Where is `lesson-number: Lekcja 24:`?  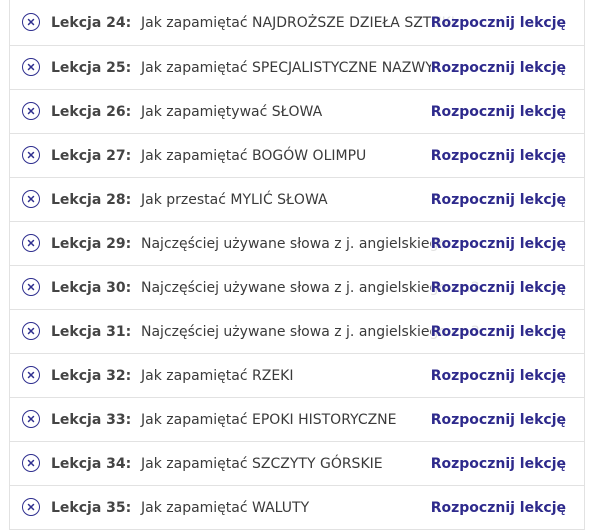
lesson-number: Lekcja 24: is located at coordinates (91, 22).